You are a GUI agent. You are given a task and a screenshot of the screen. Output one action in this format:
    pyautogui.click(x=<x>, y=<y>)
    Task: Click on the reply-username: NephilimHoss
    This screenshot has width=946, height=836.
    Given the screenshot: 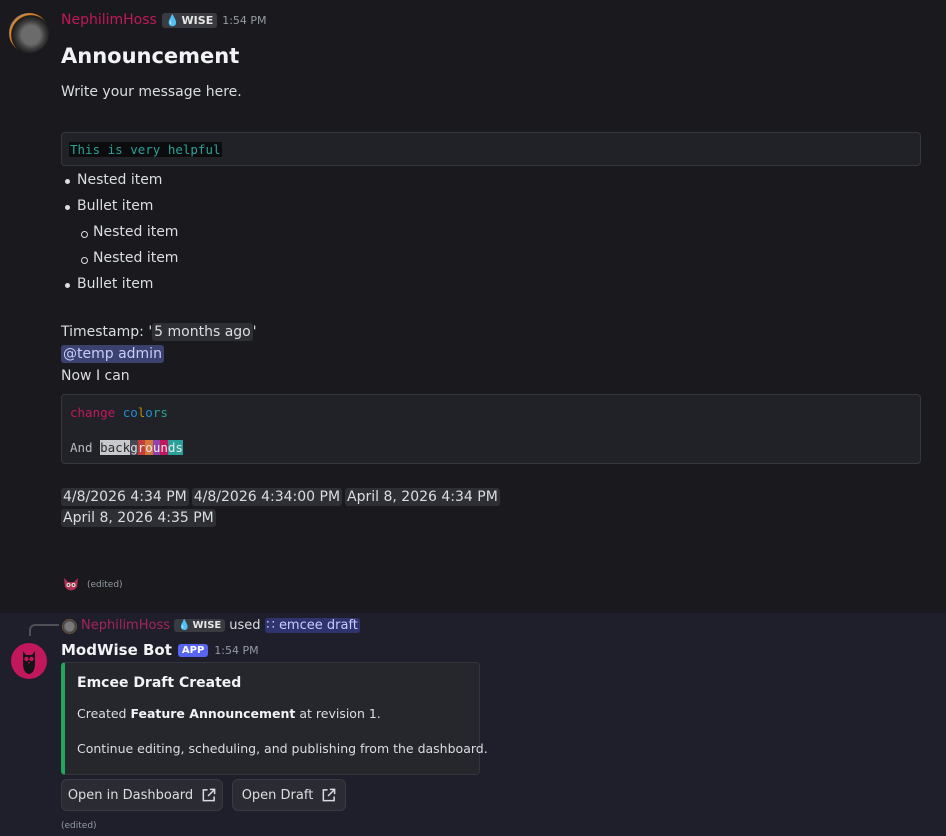 What is the action you would take?
    pyautogui.click(x=125, y=625)
    